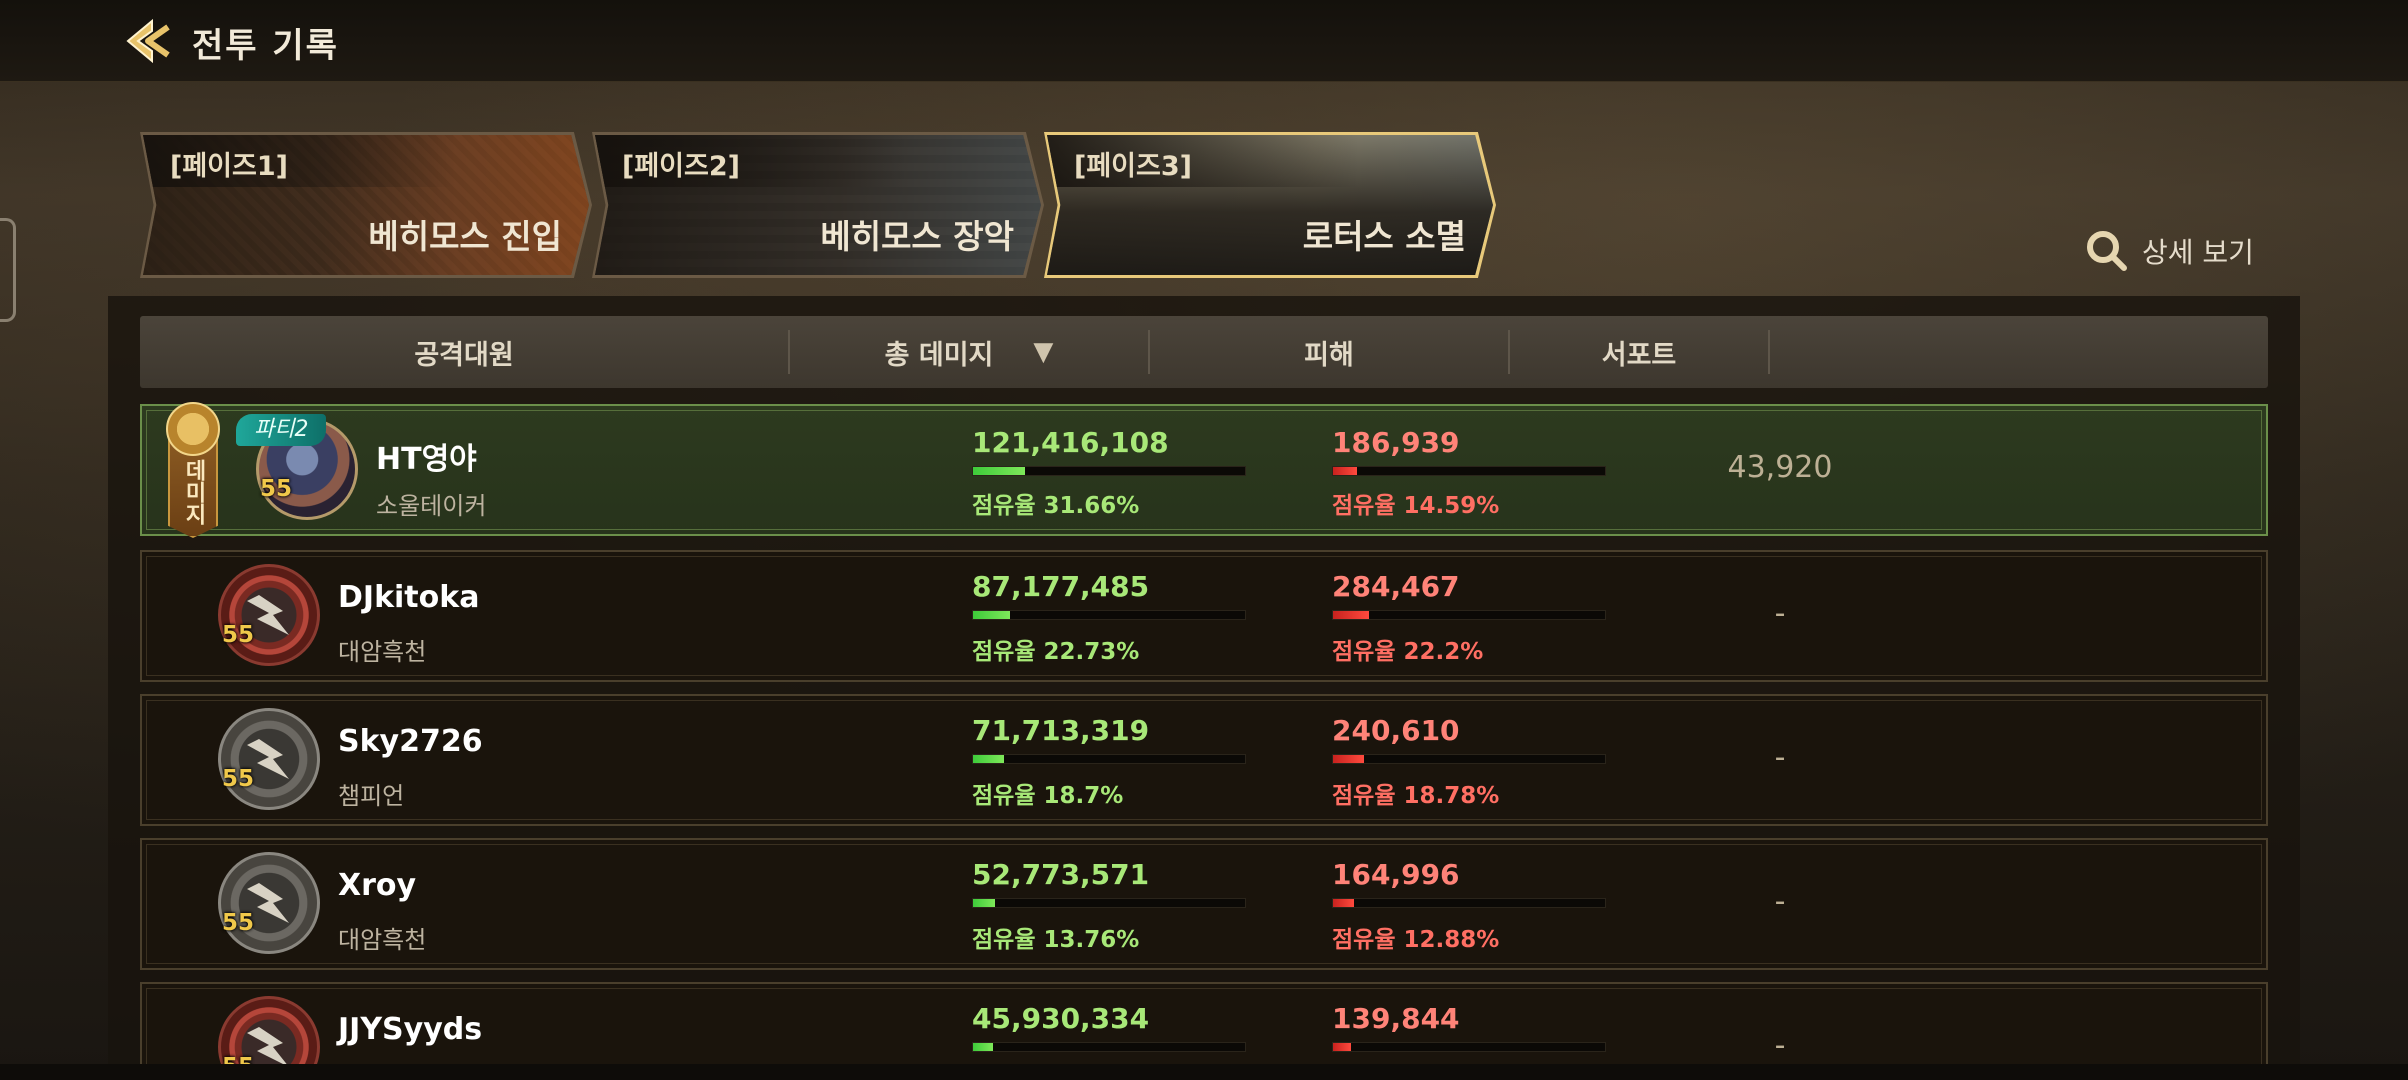  What do you see at coordinates (1780, 467) in the screenshot?
I see `support-value: 43,920` at bounding box center [1780, 467].